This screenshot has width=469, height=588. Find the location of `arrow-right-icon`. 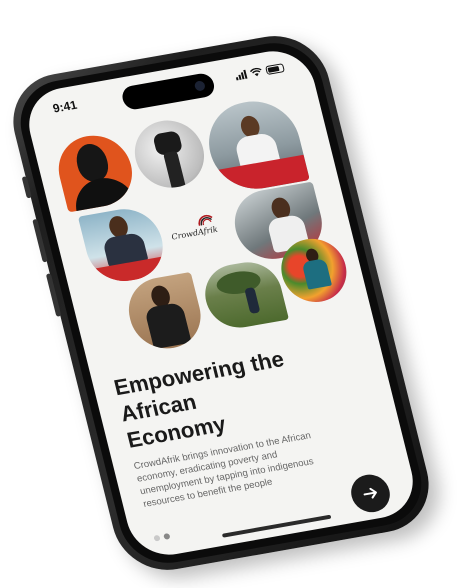

arrow-right-icon is located at coordinates (370, 493).